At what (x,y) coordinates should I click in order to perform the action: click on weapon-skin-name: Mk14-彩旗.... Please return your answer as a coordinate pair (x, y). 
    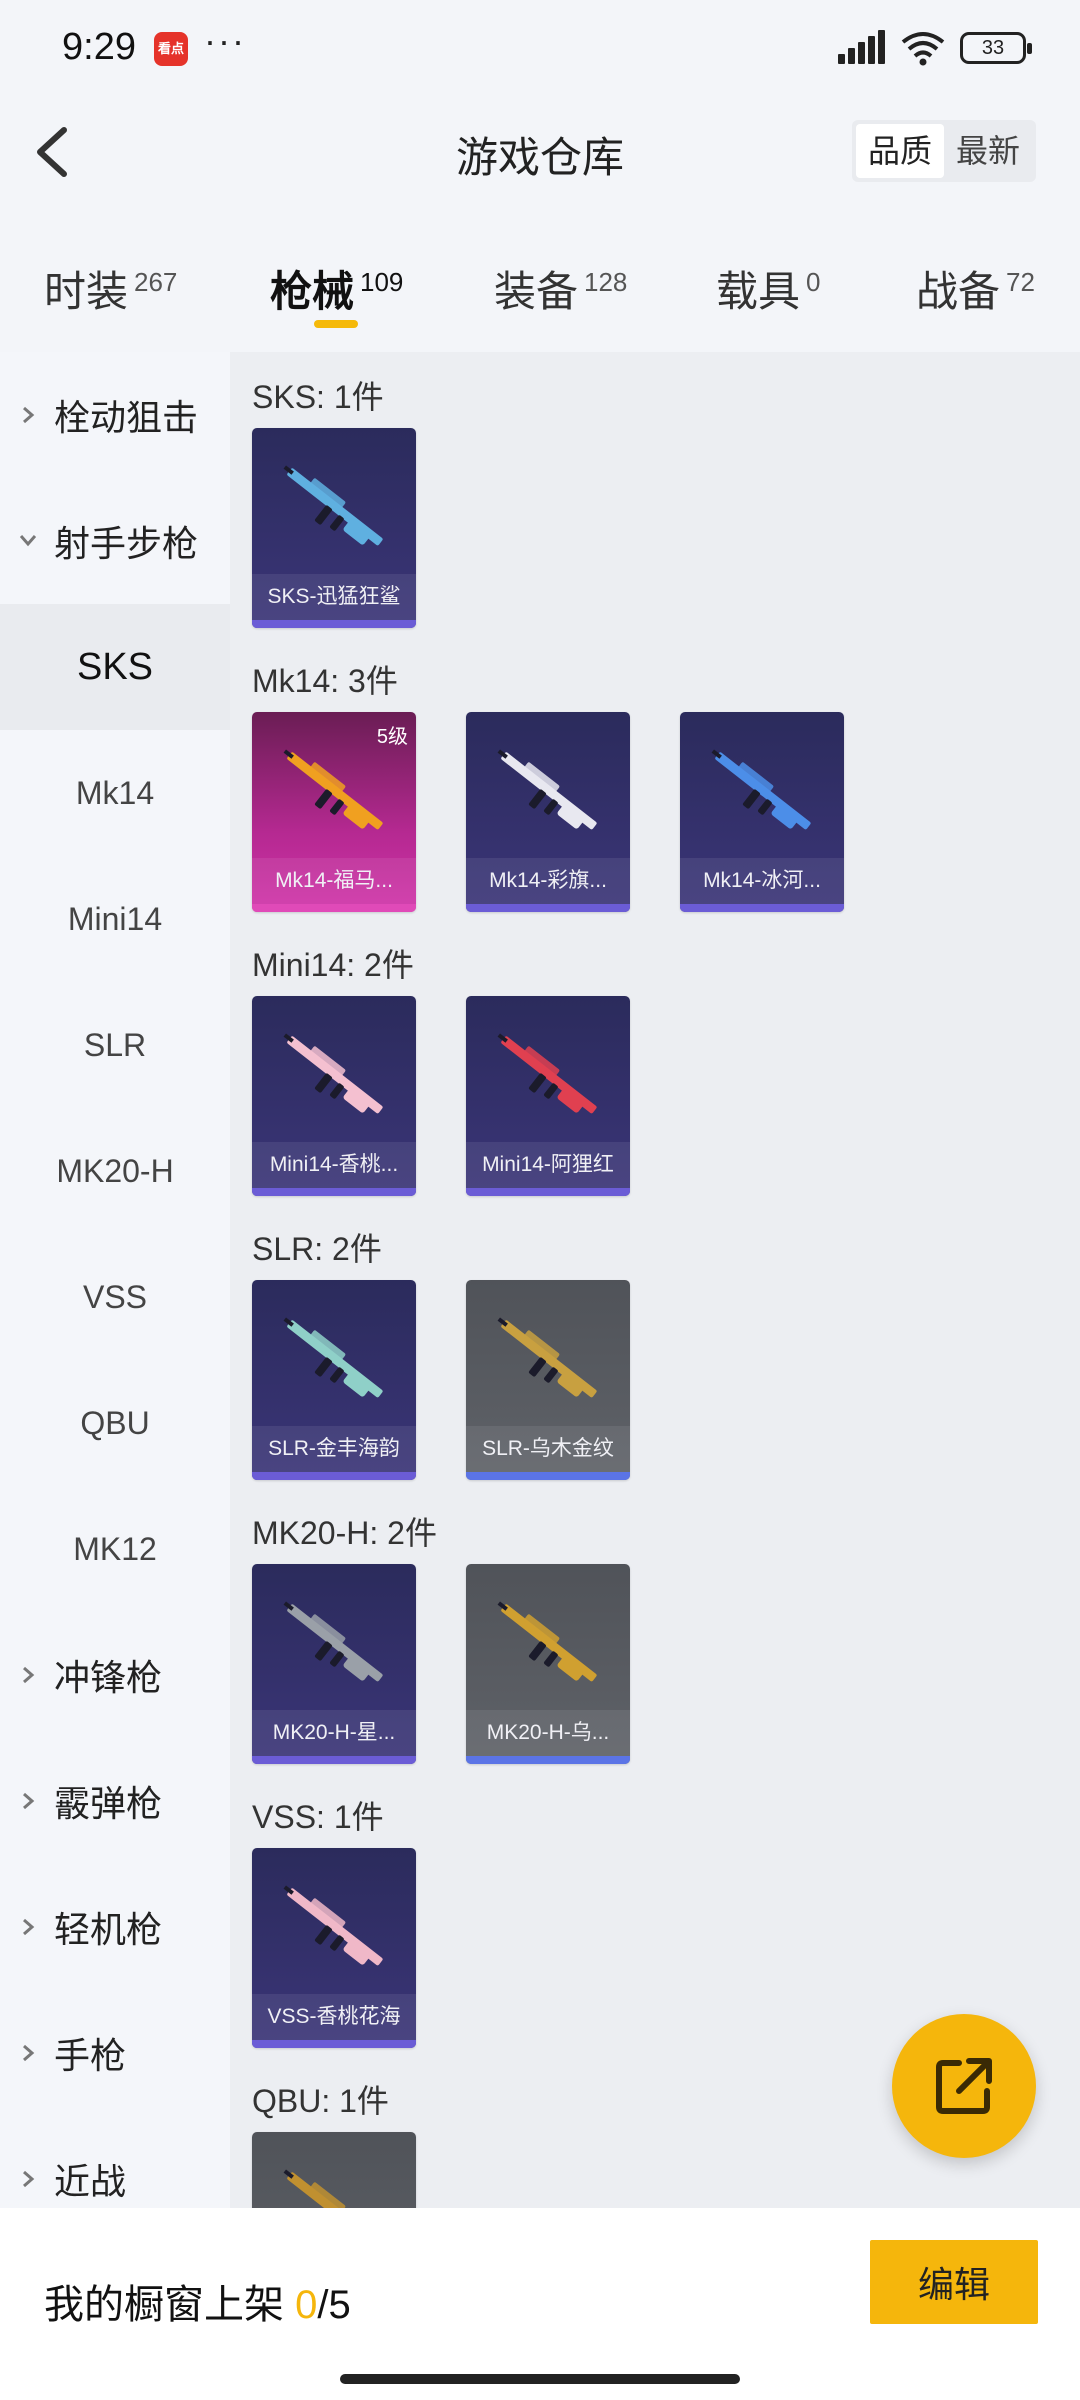
    Looking at the image, I should click on (548, 881).